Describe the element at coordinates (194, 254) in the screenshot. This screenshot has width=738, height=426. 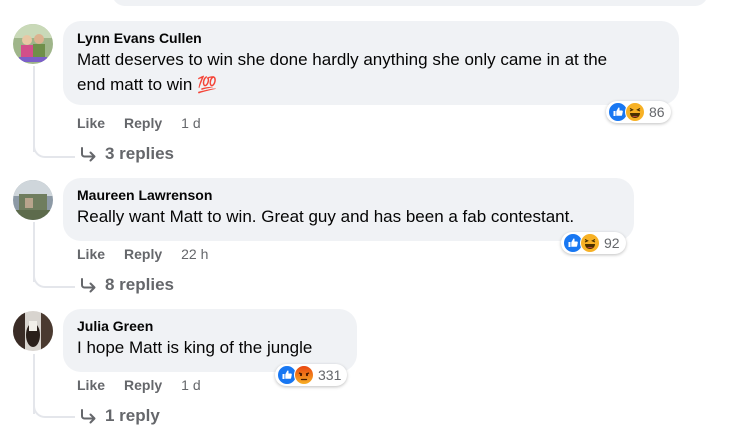
I see `comment-timestamp: 22 h` at that location.